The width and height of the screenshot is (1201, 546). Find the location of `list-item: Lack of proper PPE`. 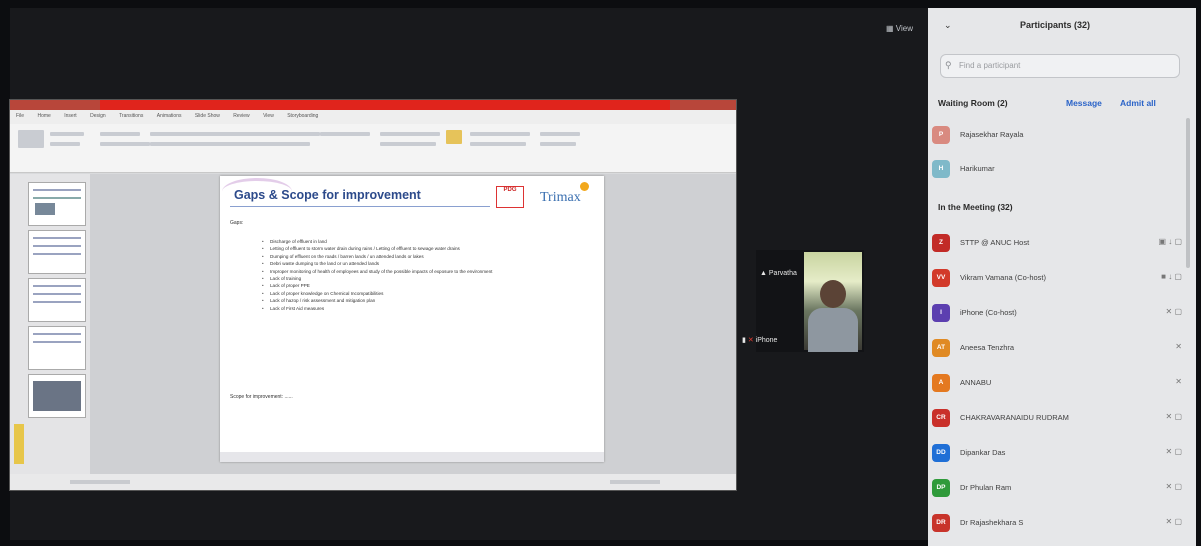

list-item: Lack of proper PPE is located at coordinates (427, 286).